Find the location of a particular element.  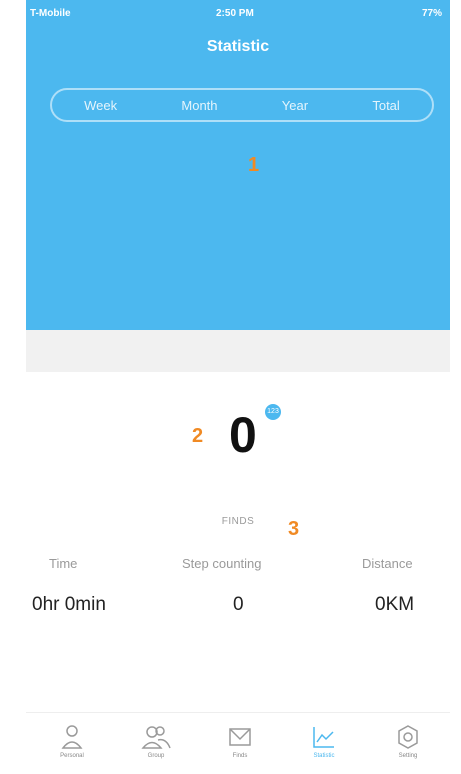

person-icon is located at coordinates (72, 737).